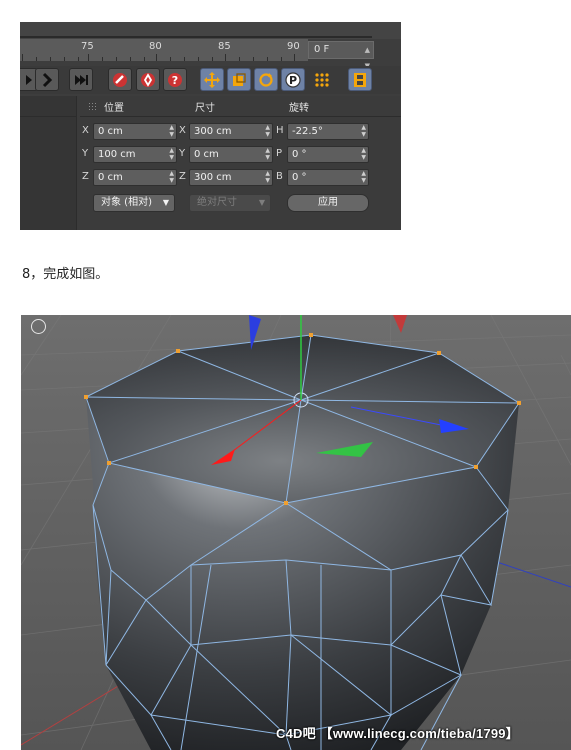 Image resolution: width=571 pixels, height=750 pixels. I want to click on scale-tool-button, so click(239, 79).